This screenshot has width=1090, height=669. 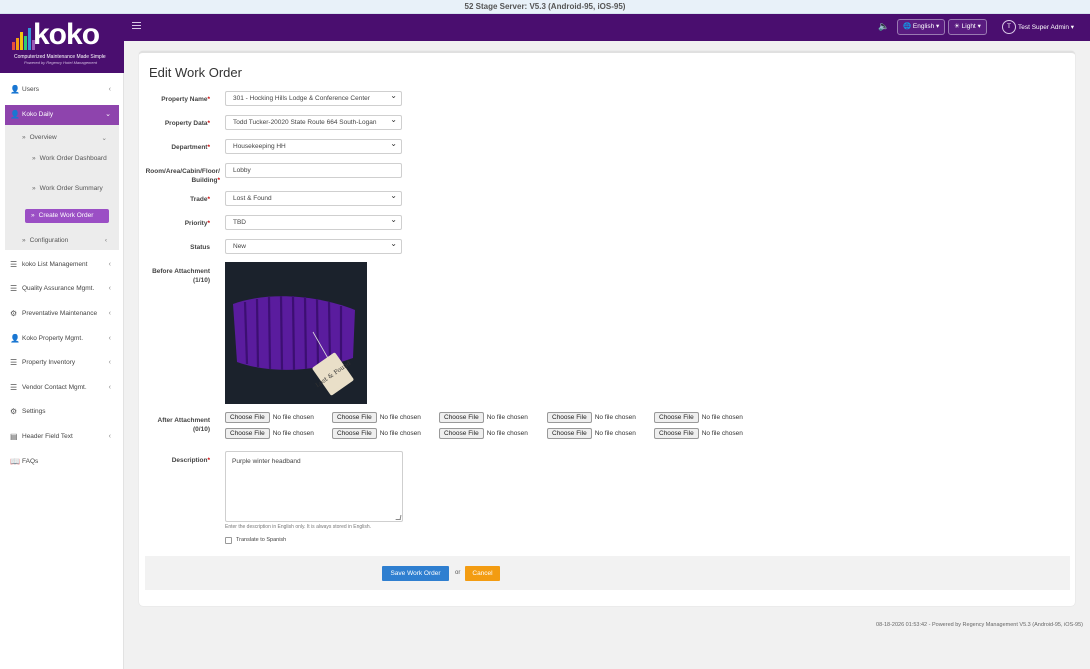 I want to click on purple-headband-photo: Lost & Found, so click(x=296, y=333).